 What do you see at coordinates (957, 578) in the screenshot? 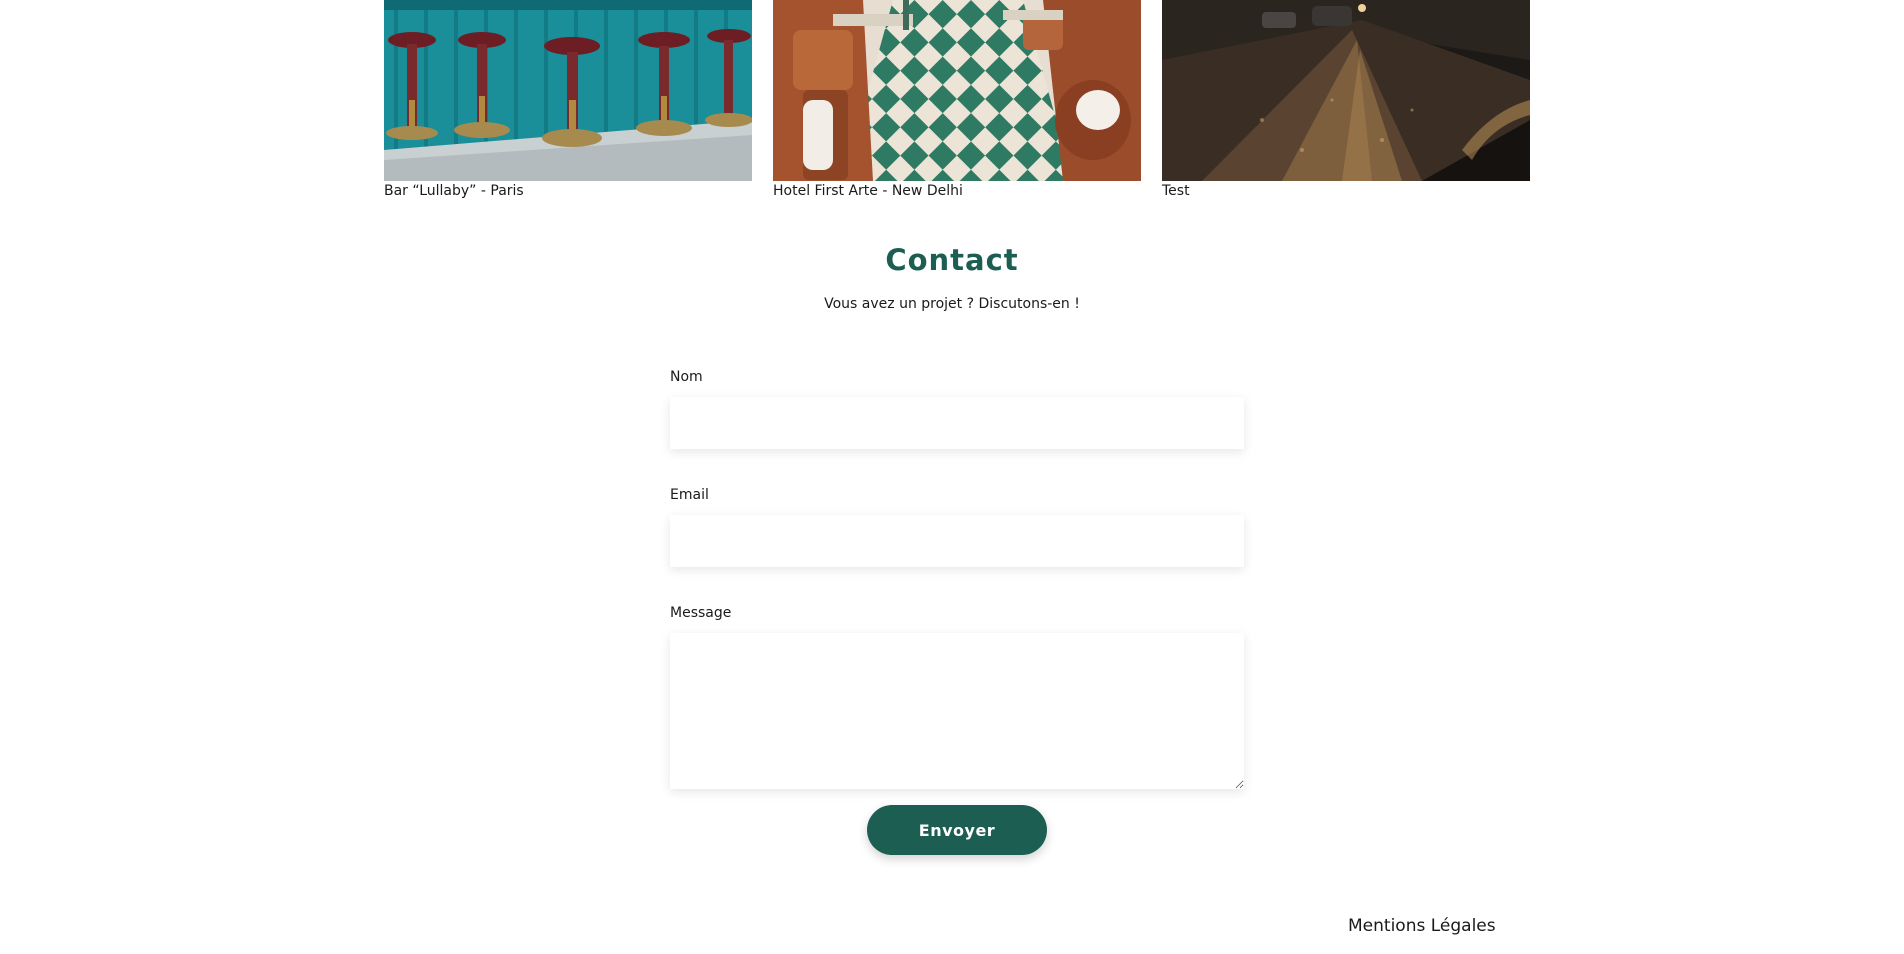
I see `contact-form: Nom Email Message` at bounding box center [957, 578].